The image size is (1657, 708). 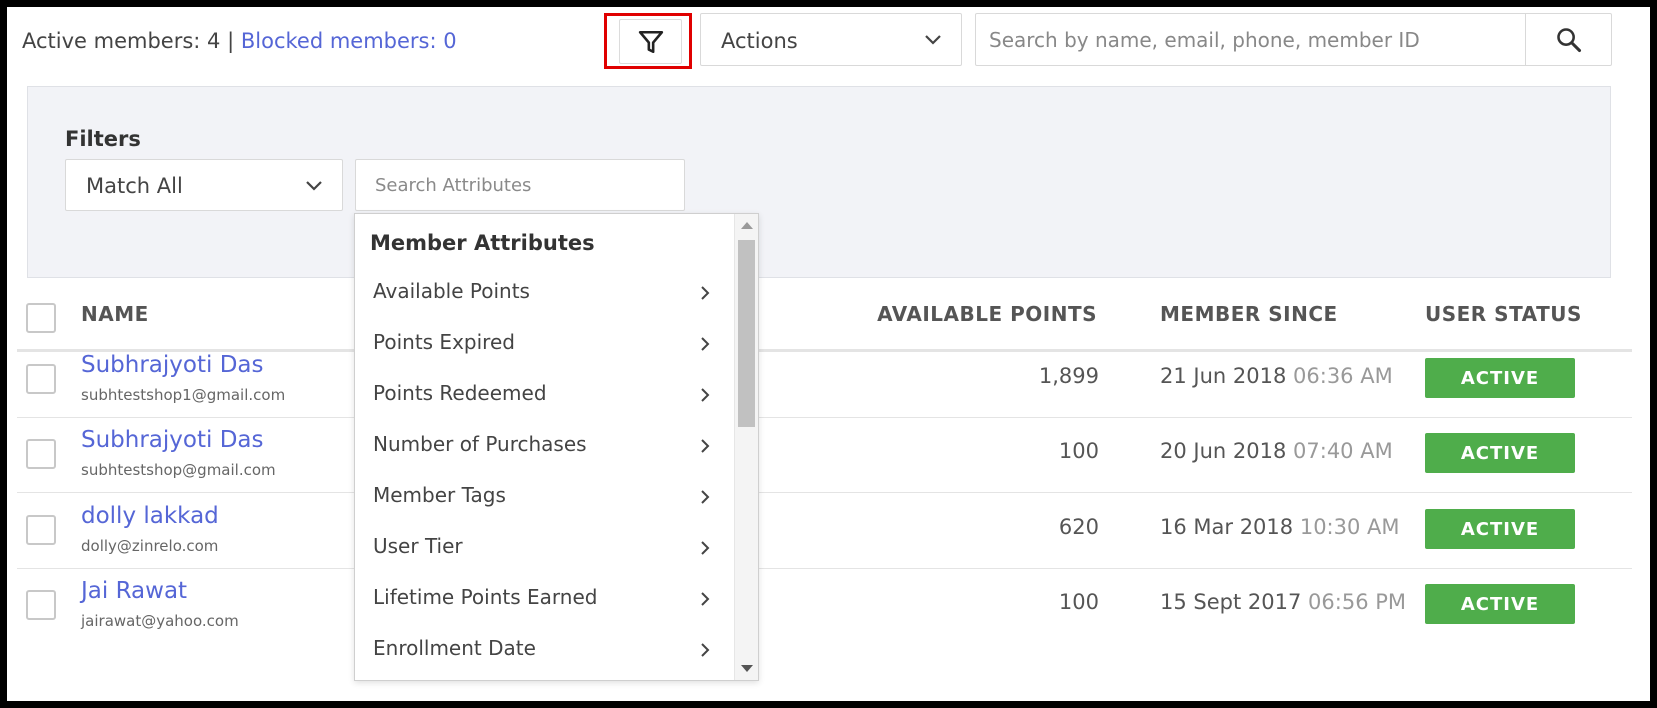 What do you see at coordinates (160, 621) in the screenshot?
I see `member-email: jairawat@yahoo.com` at bounding box center [160, 621].